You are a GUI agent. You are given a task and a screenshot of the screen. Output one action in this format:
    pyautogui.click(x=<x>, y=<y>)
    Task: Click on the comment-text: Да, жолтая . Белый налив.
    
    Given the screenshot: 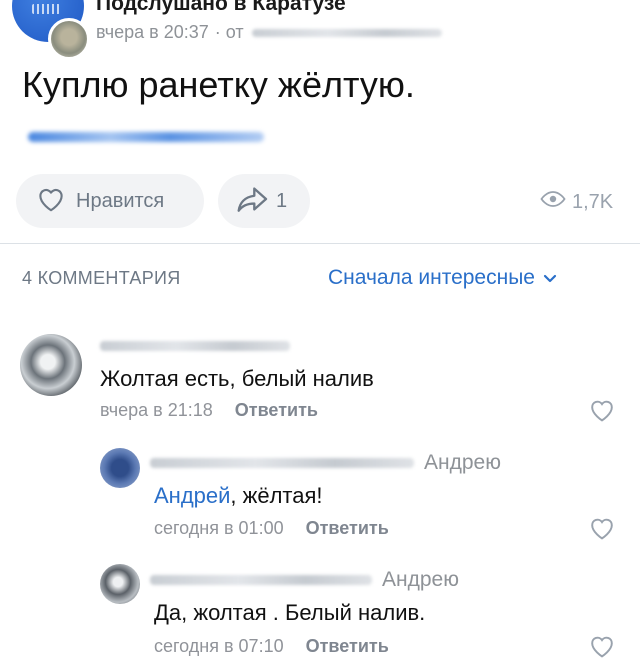 What is the action you would take?
    pyautogui.click(x=290, y=612)
    